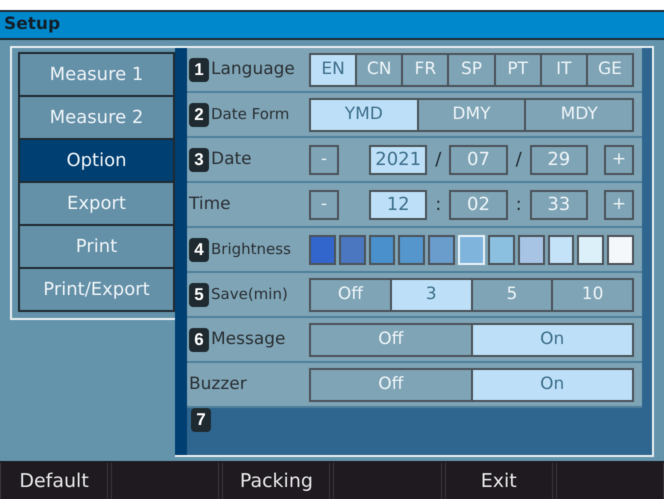  I want to click on tab: Export, so click(96, 203).